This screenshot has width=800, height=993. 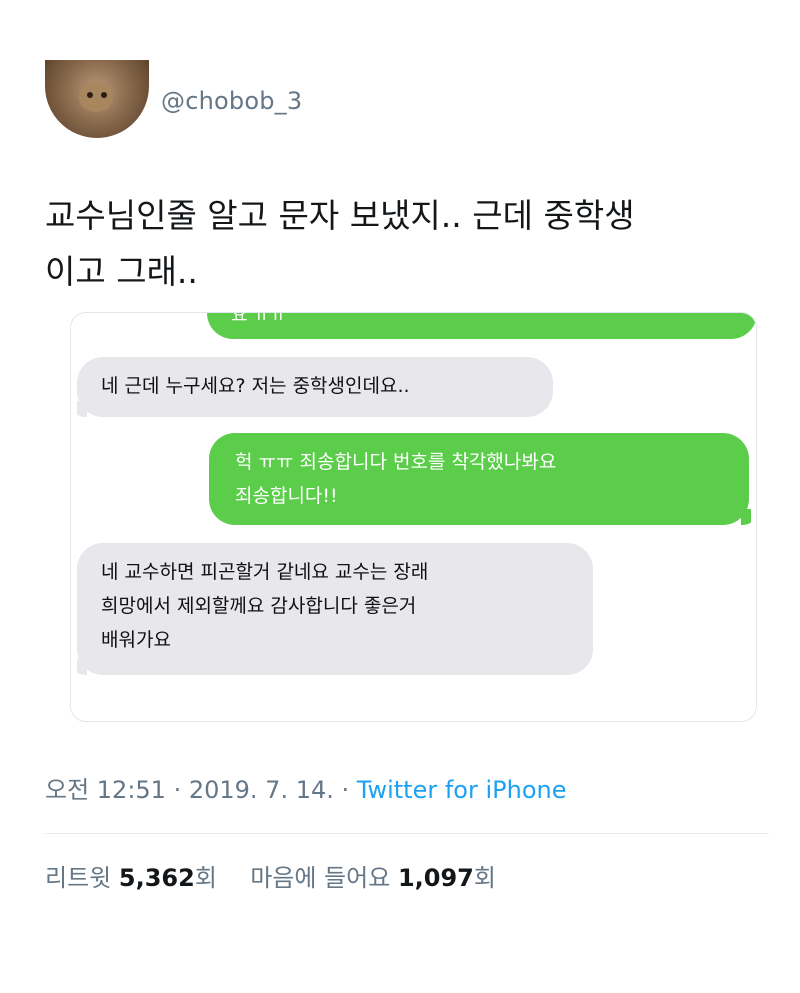 I want to click on engagement-stats: 리트윗 5,362회 마음에 들어요 1,097회, so click(x=270, y=875).